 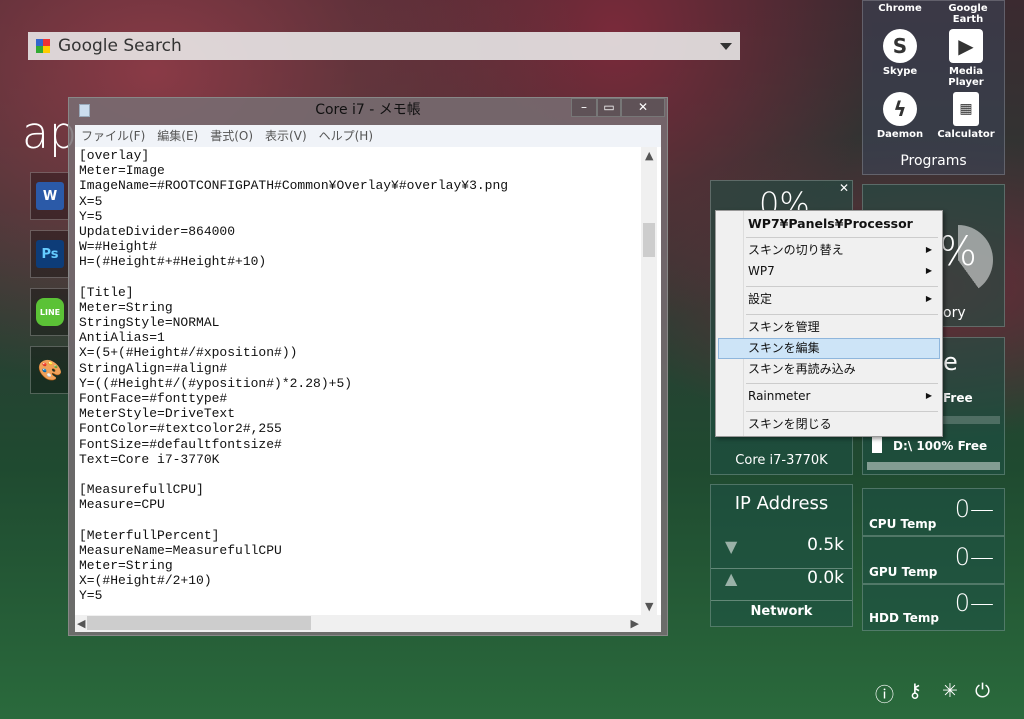 What do you see at coordinates (784, 348) in the screenshot?
I see `menu-item-label: スキンを編集` at bounding box center [784, 348].